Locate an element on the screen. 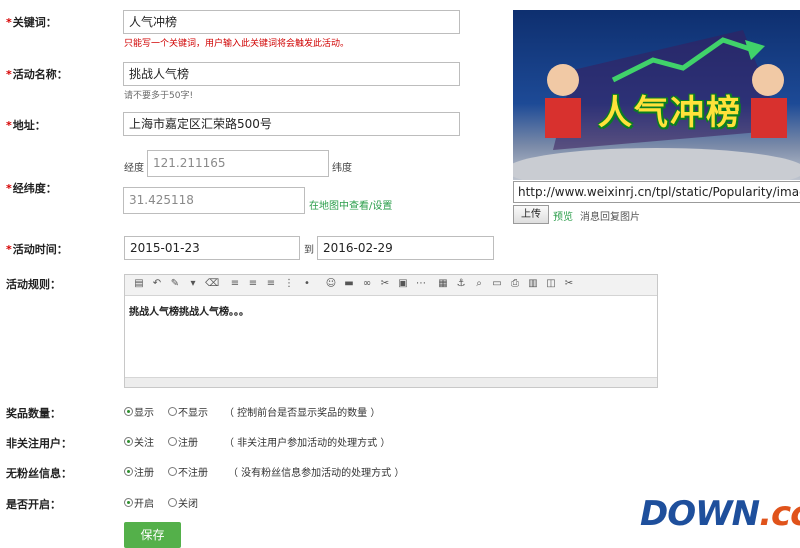 The image size is (800, 548). longitude-label: 经度 is located at coordinates (134, 168).